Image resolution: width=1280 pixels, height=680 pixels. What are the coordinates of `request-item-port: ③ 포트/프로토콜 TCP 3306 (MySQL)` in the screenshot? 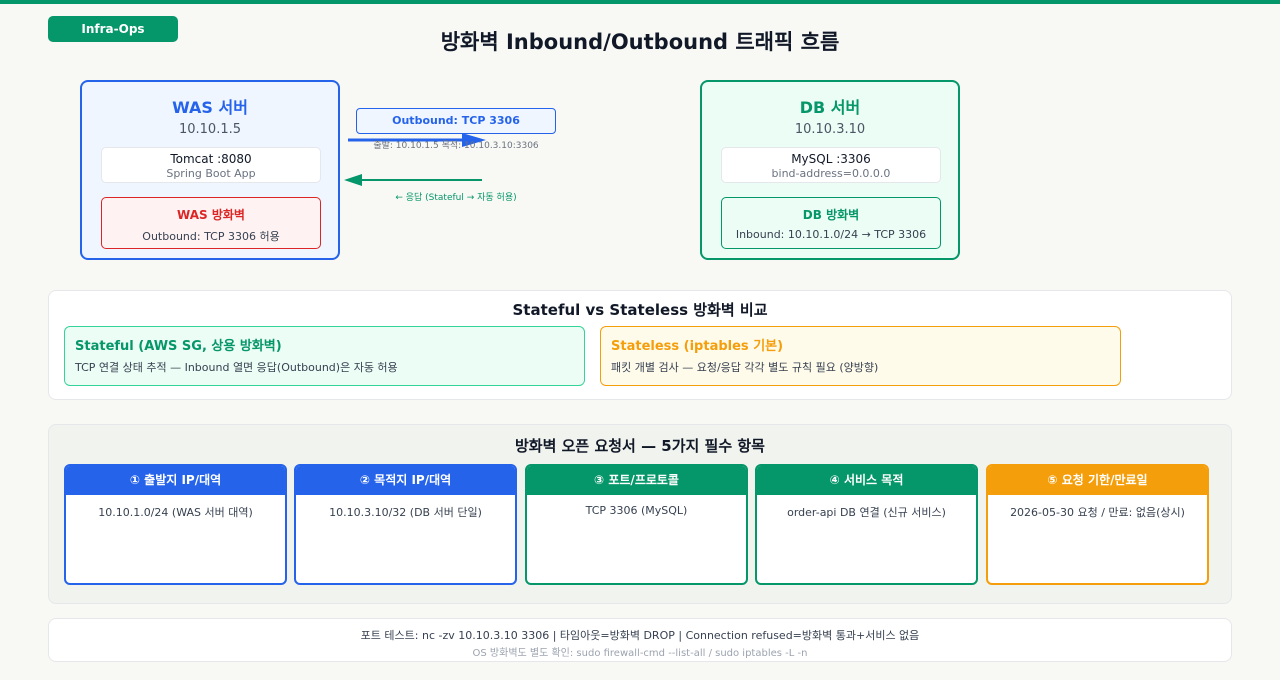 It's located at (636, 524).